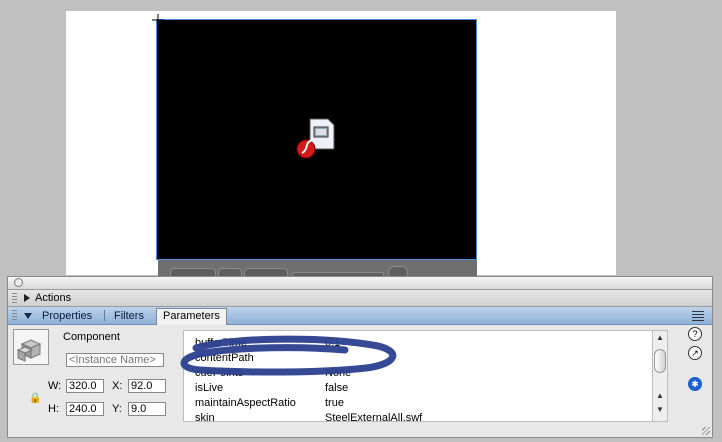  Describe the element at coordinates (660, 376) in the screenshot. I see `parameters-scrollbar: ▲ ▲ ▼` at that location.